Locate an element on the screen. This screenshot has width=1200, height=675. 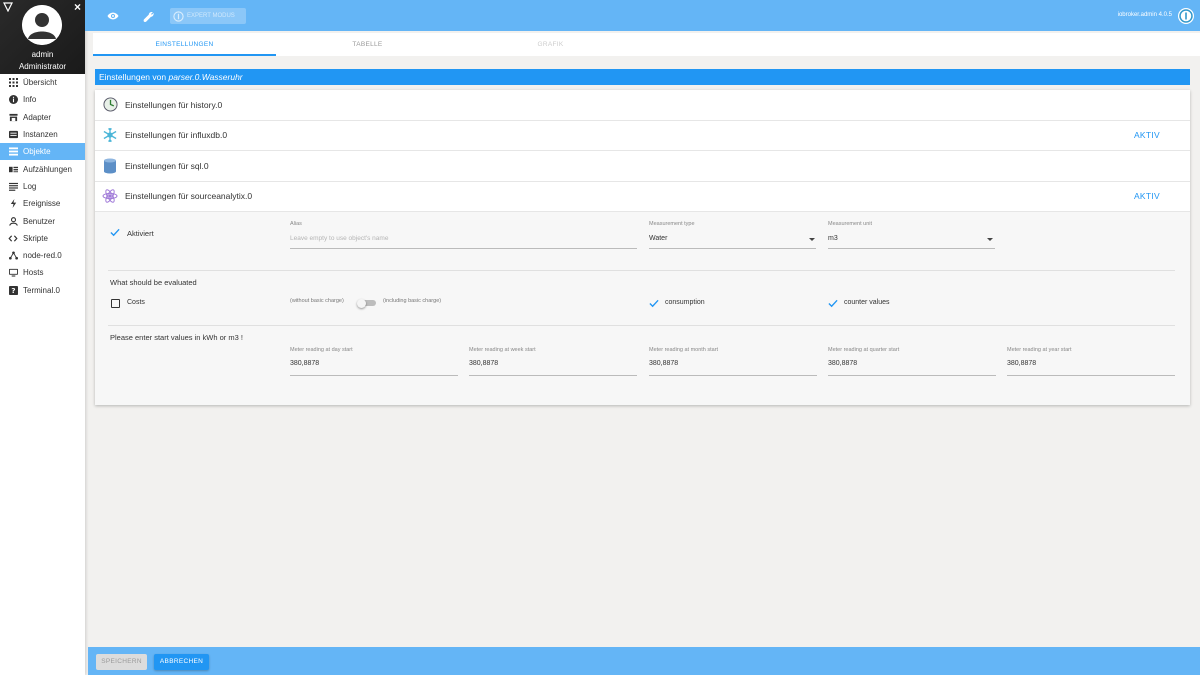
sidebar-item-label: Übersicht is located at coordinates (40, 83).